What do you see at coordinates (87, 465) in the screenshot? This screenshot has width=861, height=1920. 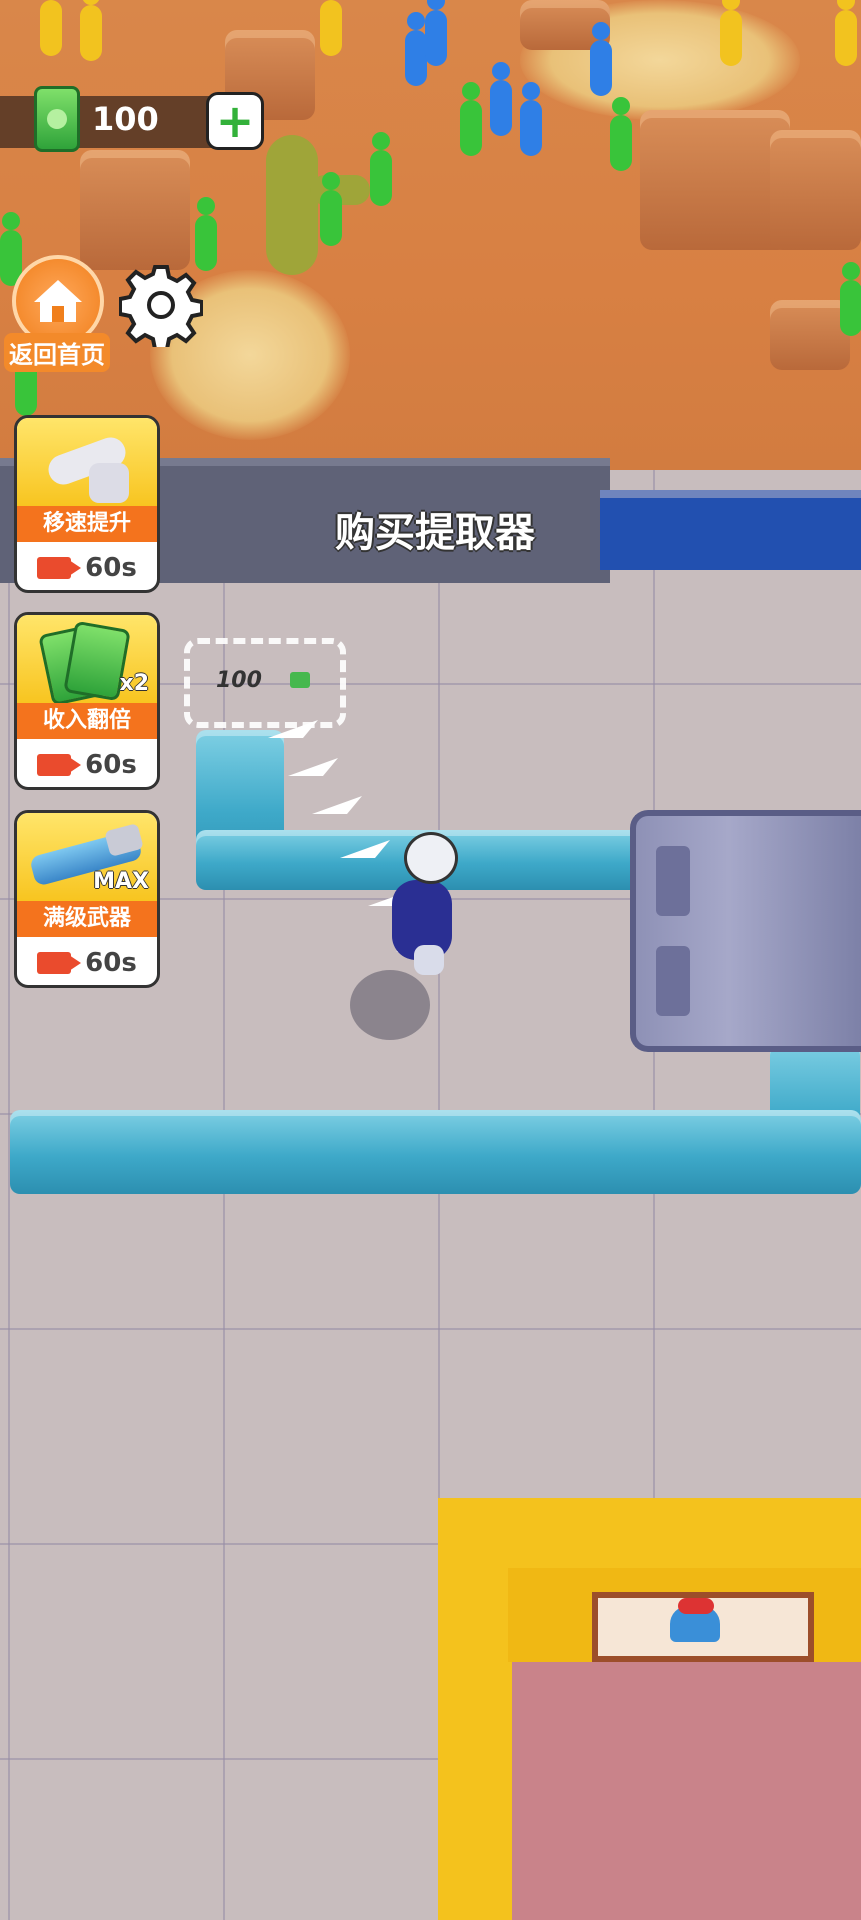 I see `speed-boost-art` at bounding box center [87, 465].